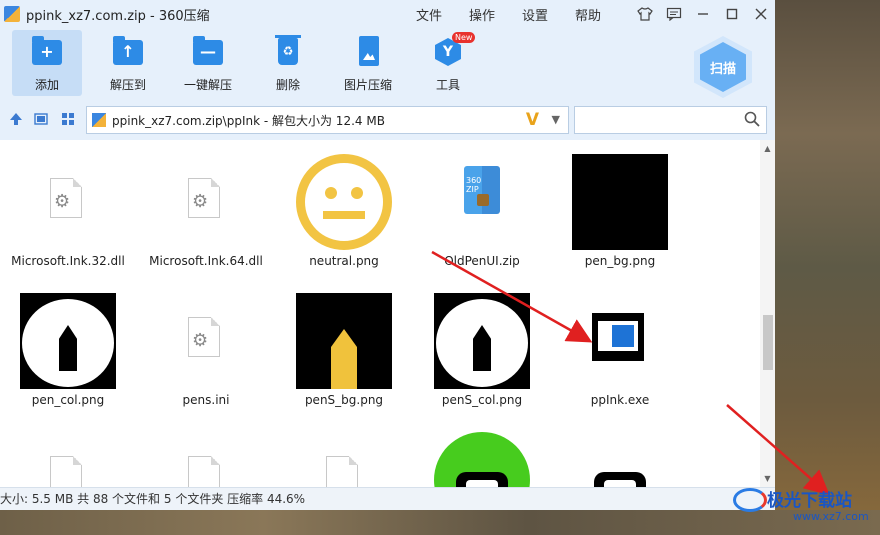 This screenshot has width=880, height=535. I want to click on extract-to-label: 解压到, so click(127, 85).